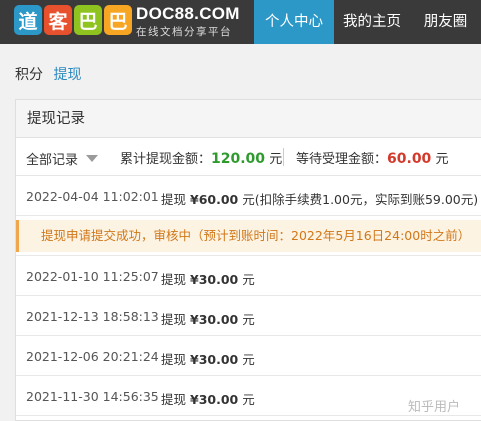 This screenshot has height=421, width=481. I want to click on tab-friends-circle: 朋友圈, so click(445, 22).